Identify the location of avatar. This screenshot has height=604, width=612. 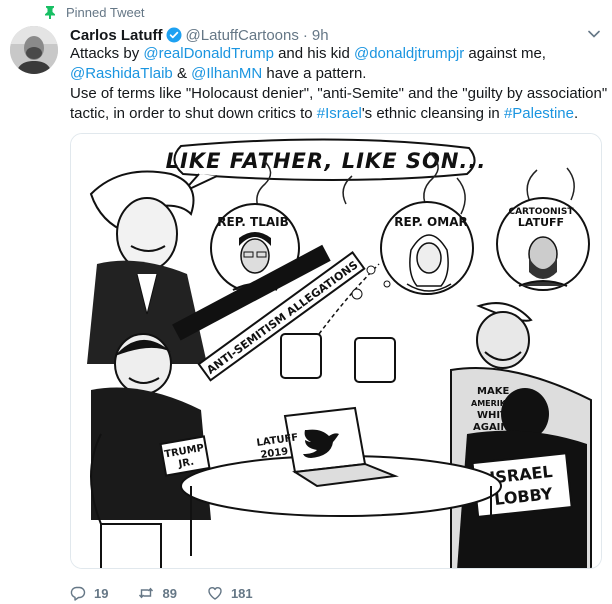
(34, 50).